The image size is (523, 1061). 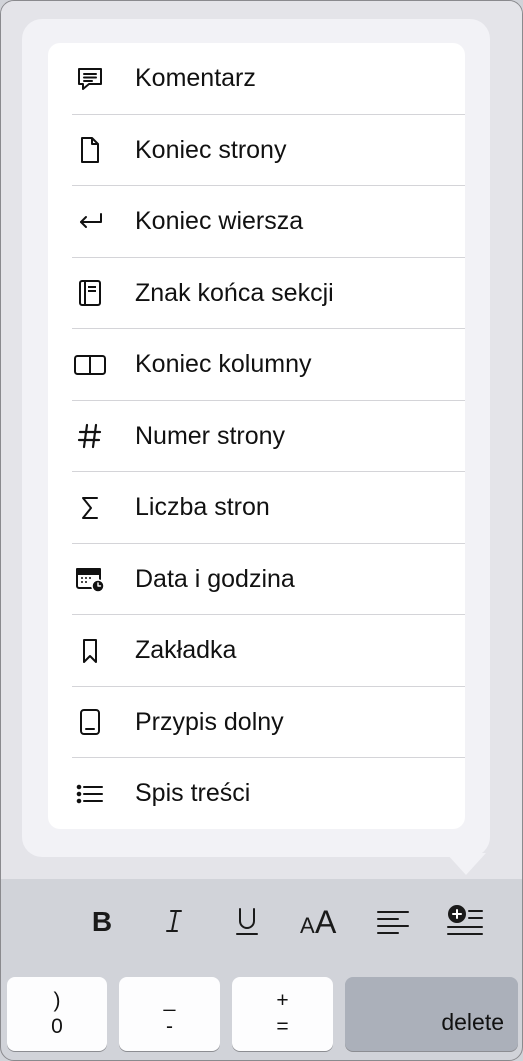 I want to click on menu-item-label: Koniec kolumny, so click(x=223, y=364).